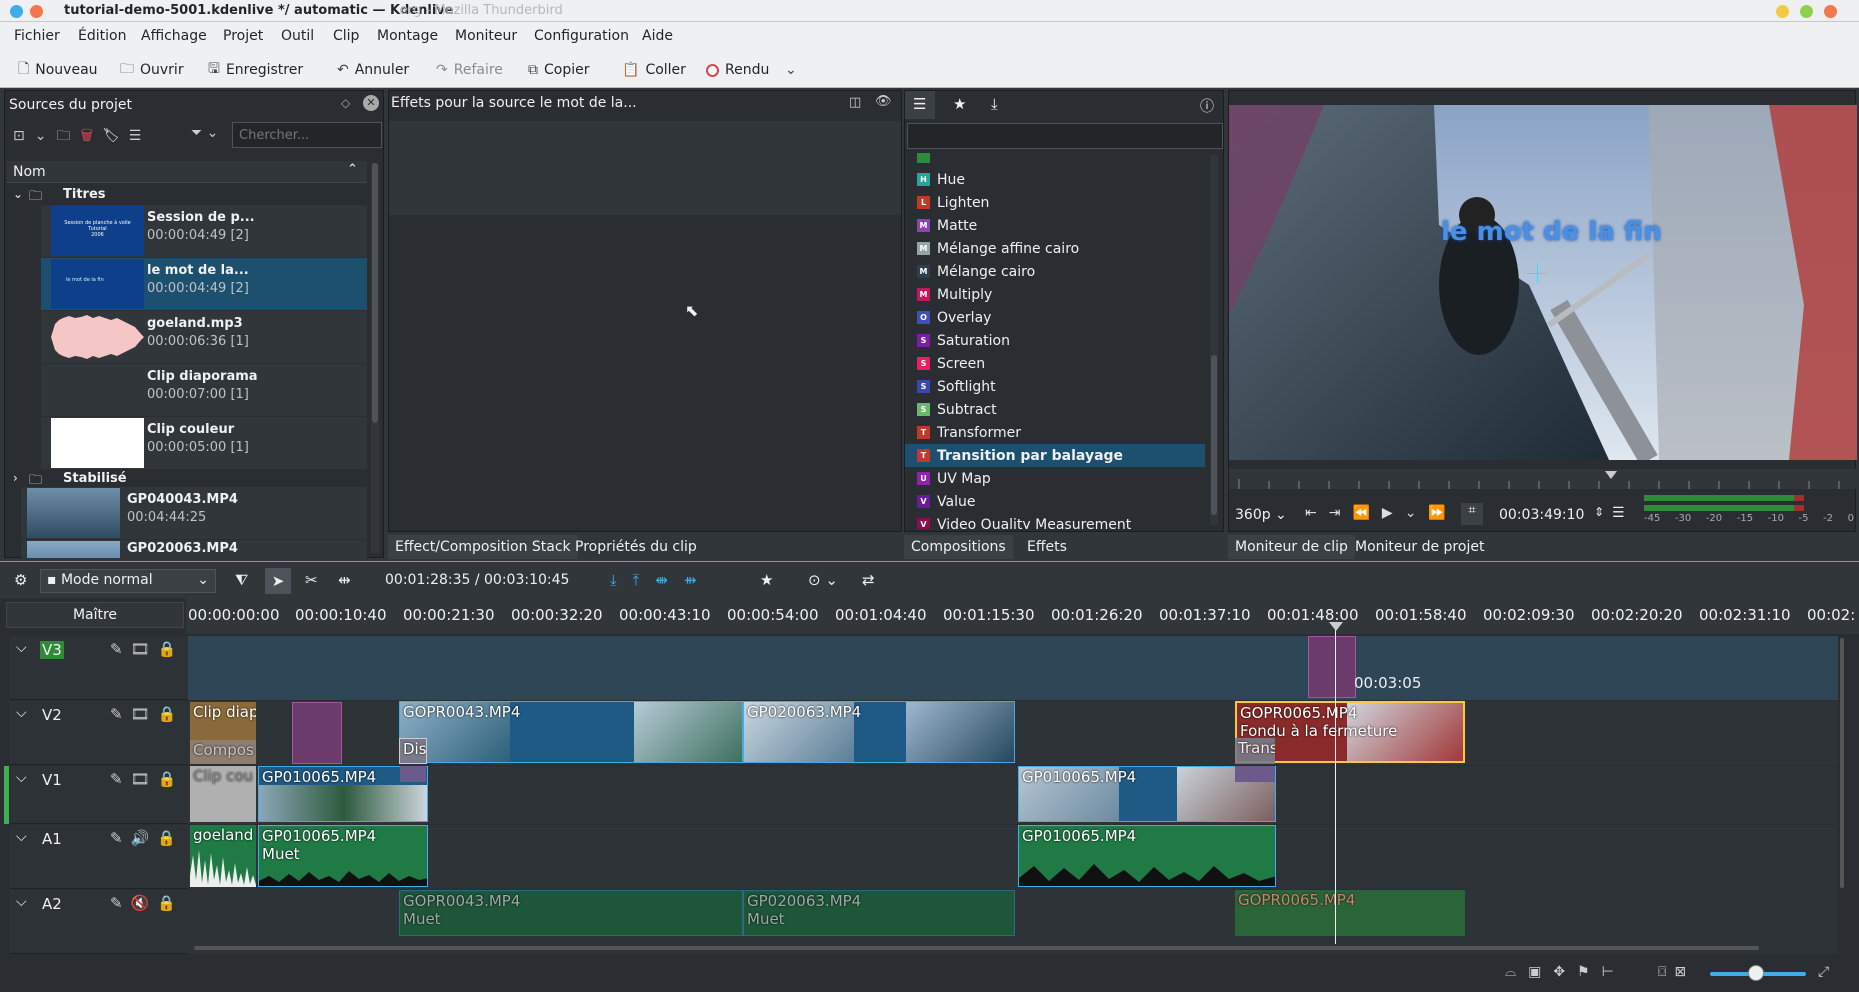 Image resolution: width=1859 pixels, height=992 pixels. I want to click on folder-stabilise: Stabilisé, so click(95, 478).